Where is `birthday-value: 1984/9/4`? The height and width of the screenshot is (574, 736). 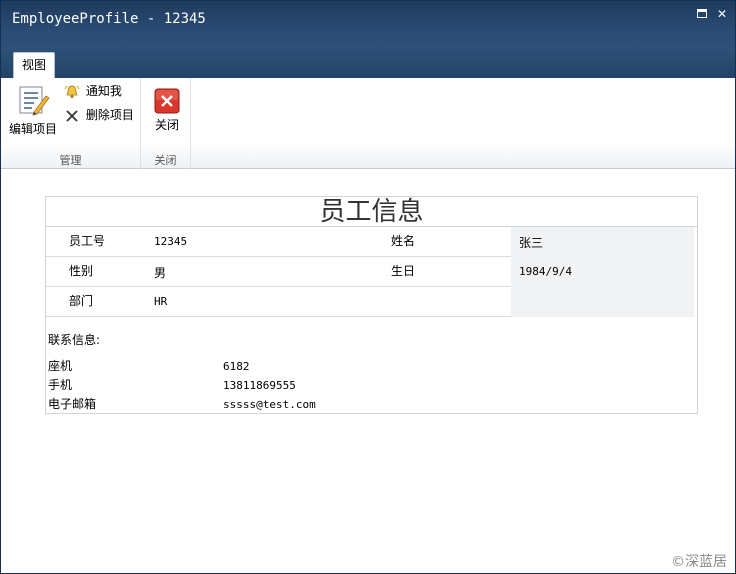
birthday-value: 1984/9/4 is located at coordinates (545, 271).